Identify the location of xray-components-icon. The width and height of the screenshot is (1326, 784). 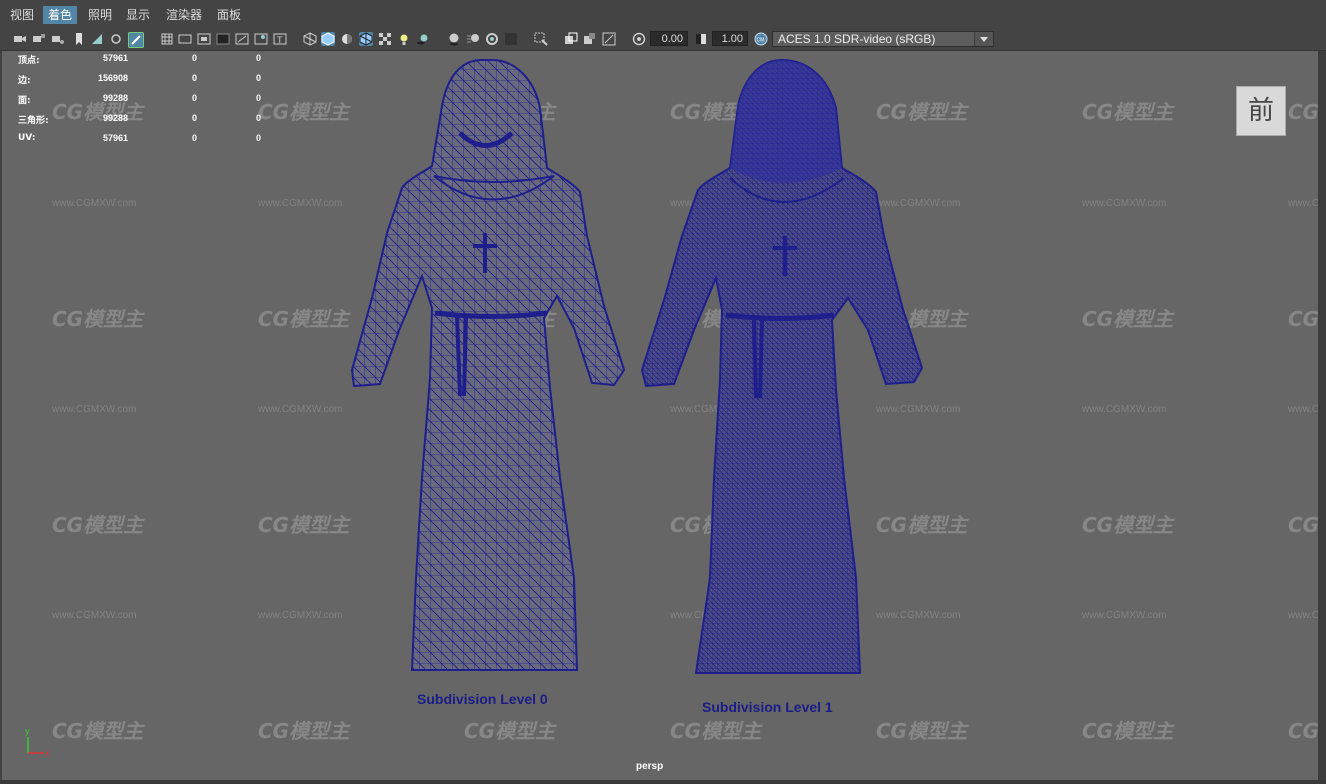
(609, 39).